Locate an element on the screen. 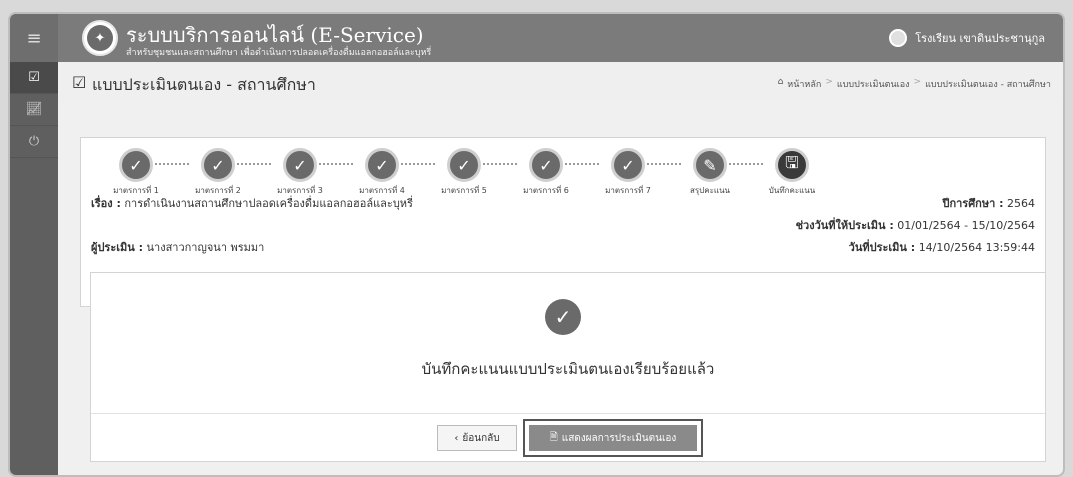 This screenshot has width=1073, height=477. year-label: ปีการศึกษา : is located at coordinates (973, 203).